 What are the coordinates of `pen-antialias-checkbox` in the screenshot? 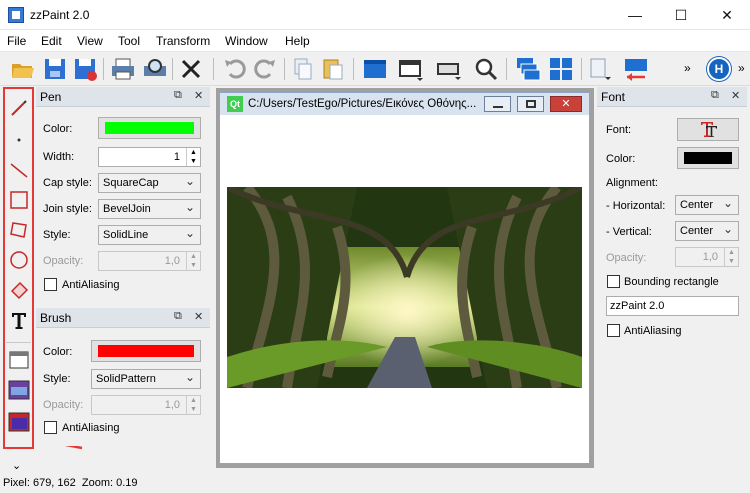 It's located at (50, 284).